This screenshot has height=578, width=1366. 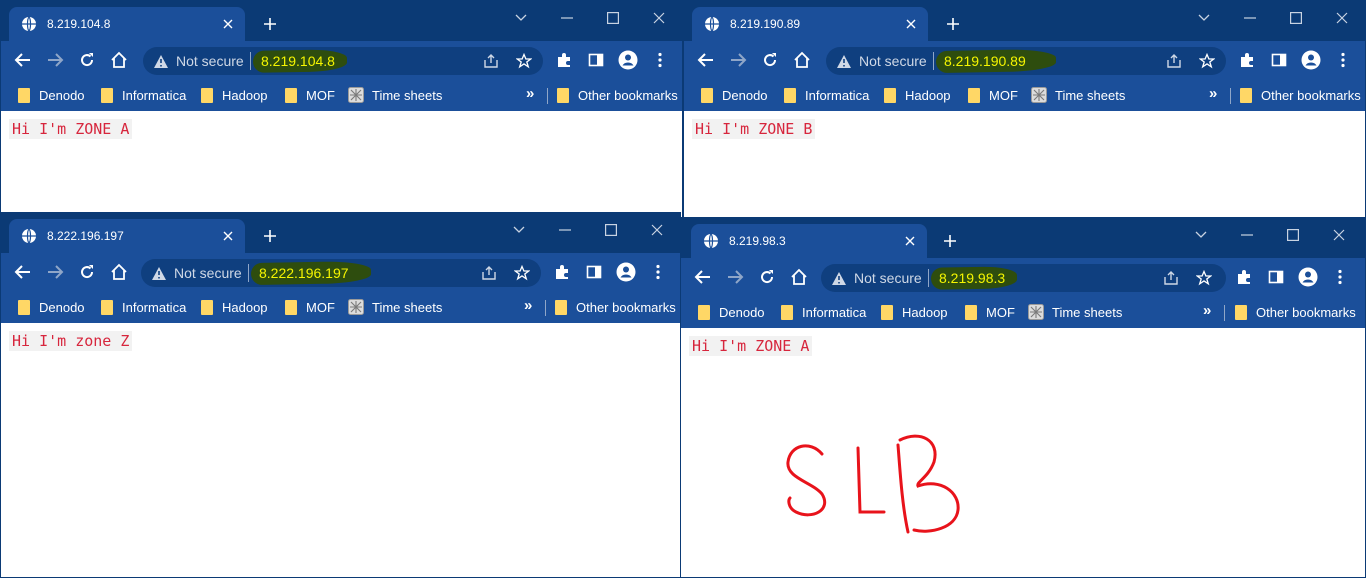 What do you see at coordinates (298, 61) in the screenshot?
I see `url-text: 8.219.104.8` at bounding box center [298, 61].